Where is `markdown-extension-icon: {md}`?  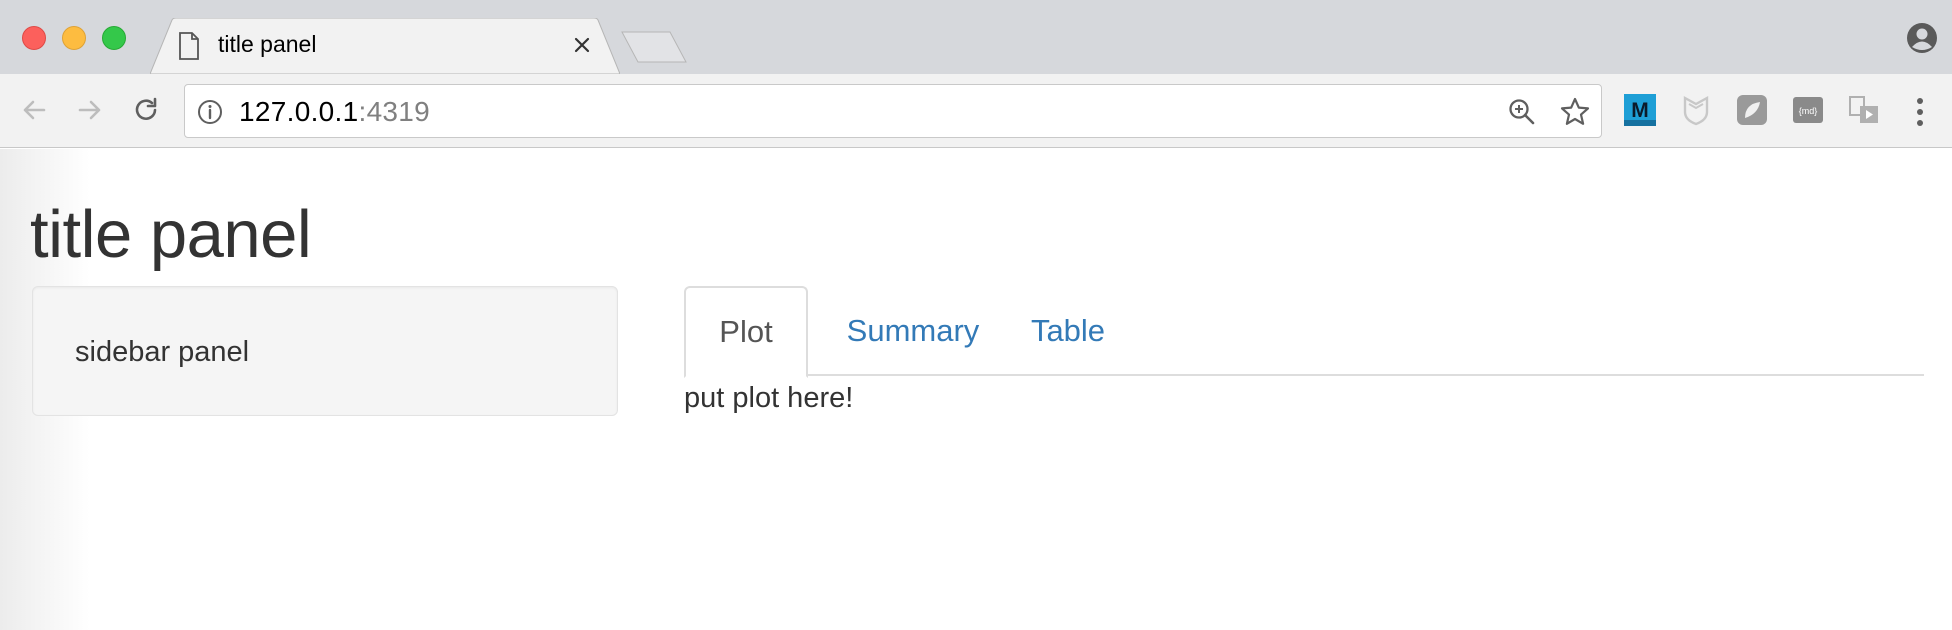 markdown-extension-icon: {md} is located at coordinates (1808, 110).